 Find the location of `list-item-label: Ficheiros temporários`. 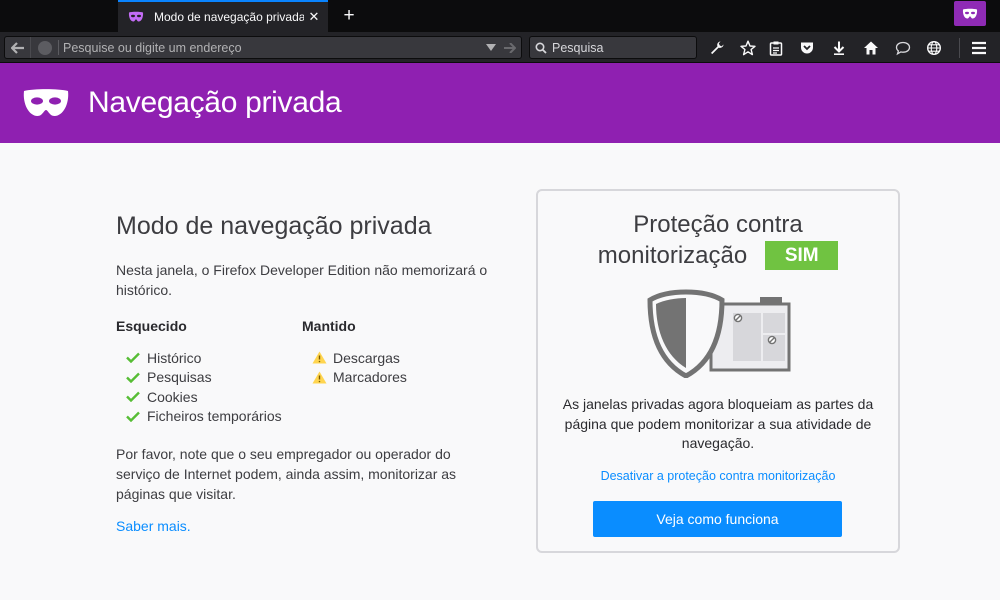

list-item-label: Ficheiros temporários is located at coordinates (214, 416).